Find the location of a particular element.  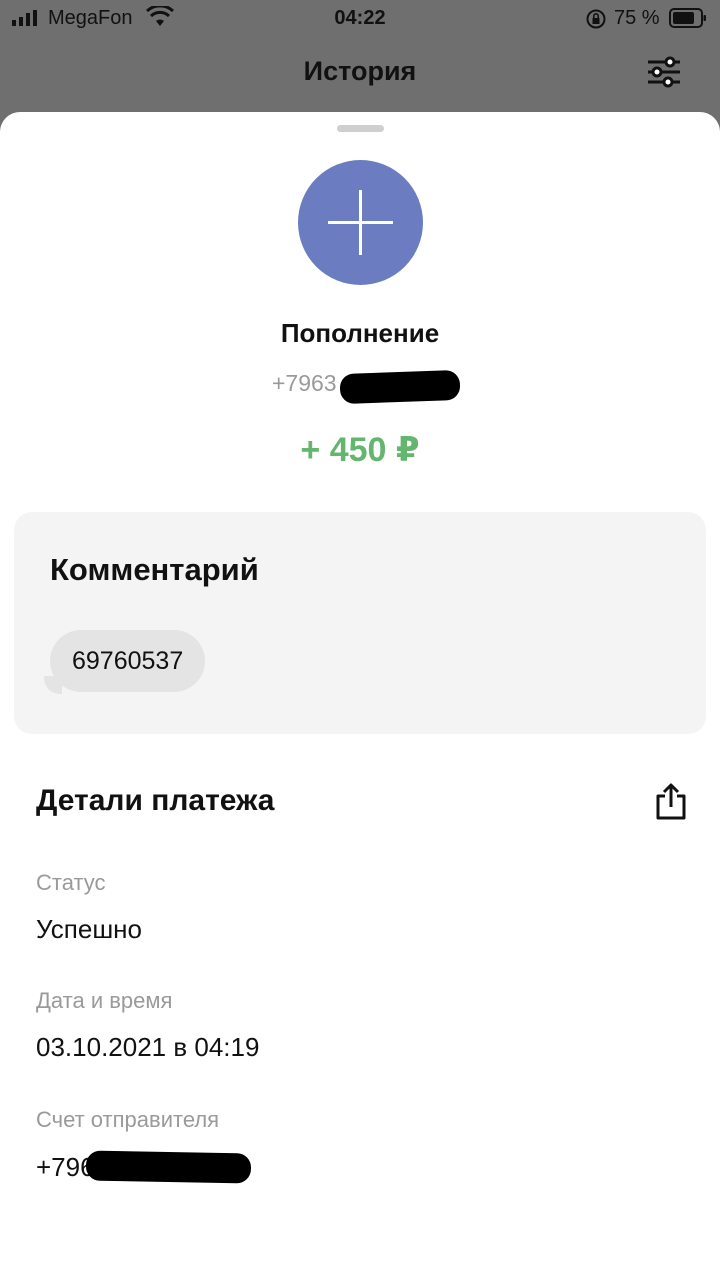

page-title: История is located at coordinates (360, 71).